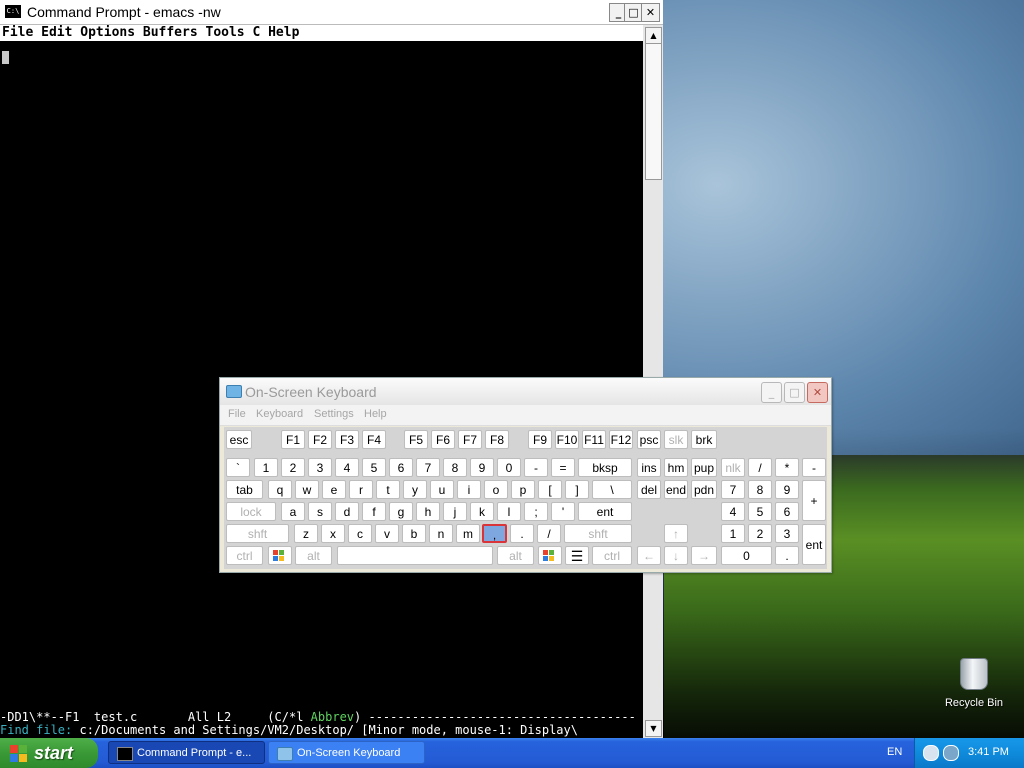  Describe the element at coordinates (787, 489) in the screenshot. I see `key-num-9: 9` at that location.